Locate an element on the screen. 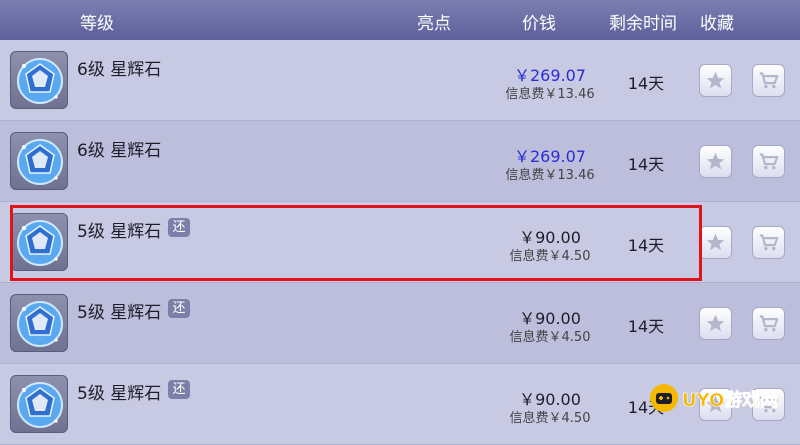 This screenshot has height=445, width=800. header-remaining-time: 剩余时间 is located at coordinates (643, 24).